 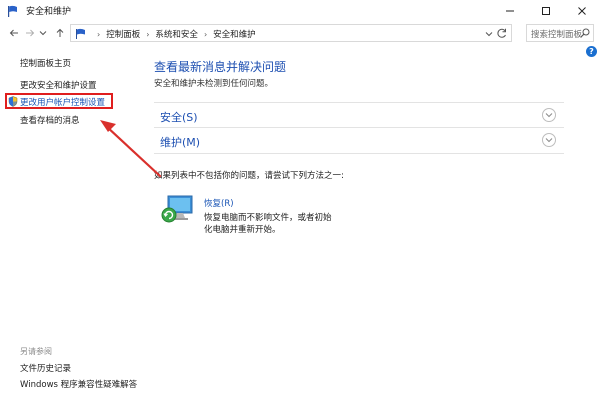 I want to click on maximize-button, so click(x=546, y=11).